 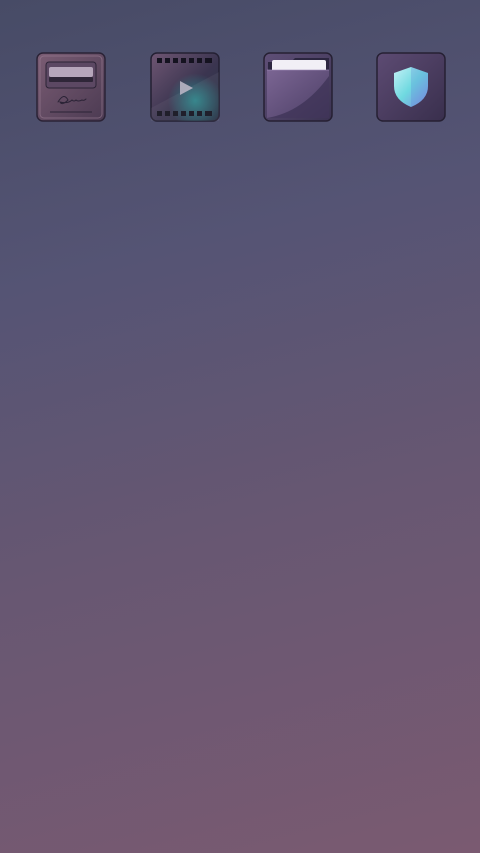 I want to click on app-icon-row, so click(x=242, y=87).